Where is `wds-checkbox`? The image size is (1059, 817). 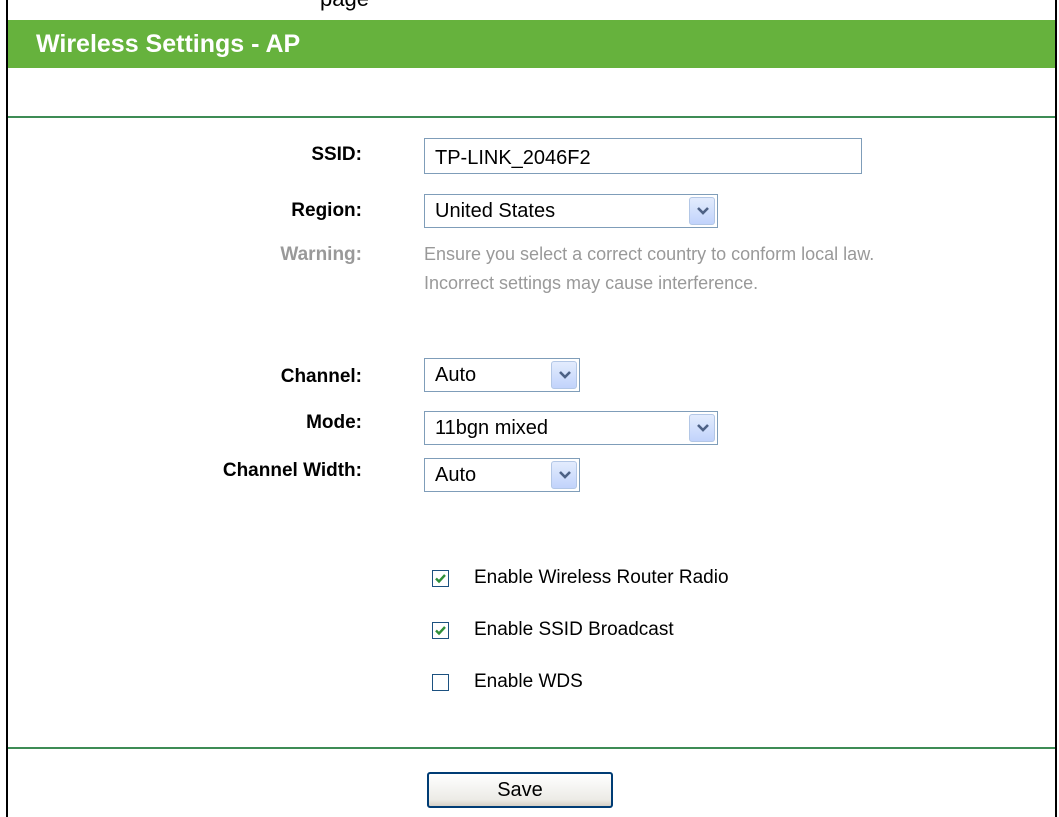
wds-checkbox is located at coordinates (440, 682).